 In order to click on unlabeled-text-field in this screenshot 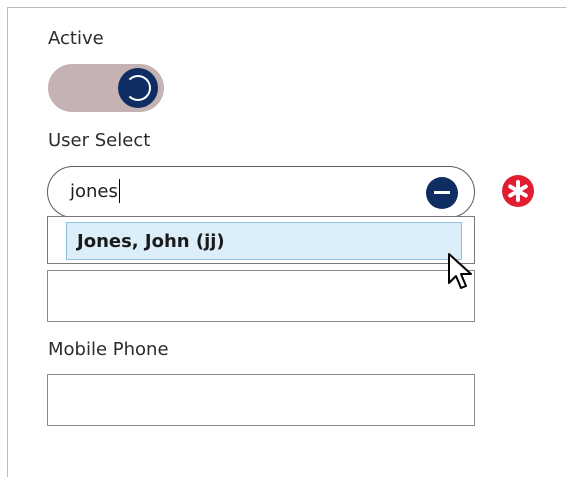, I will do `click(261, 296)`.